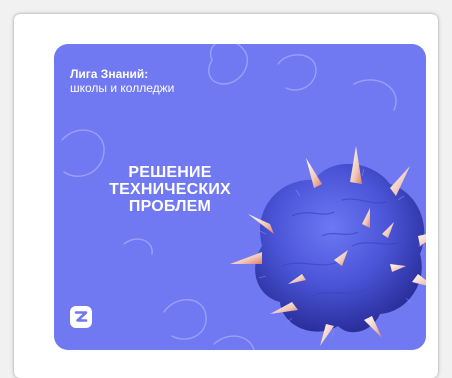 This screenshot has height=378, width=452. What do you see at coordinates (170, 172) in the screenshot?
I see `headline-line-1: РЕШЕНИЕ` at bounding box center [170, 172].